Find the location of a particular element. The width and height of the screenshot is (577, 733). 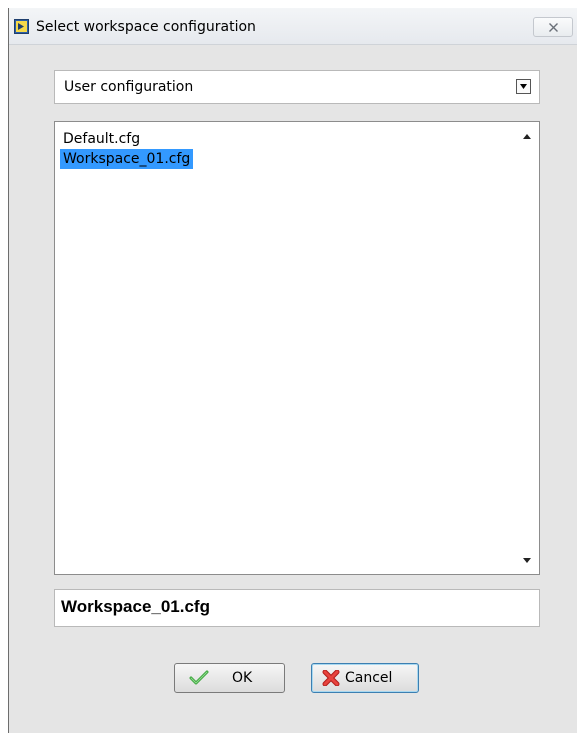

list-item-workspace-01-cfg: Workspace_01.cfg is located at coordinates (127, 159).